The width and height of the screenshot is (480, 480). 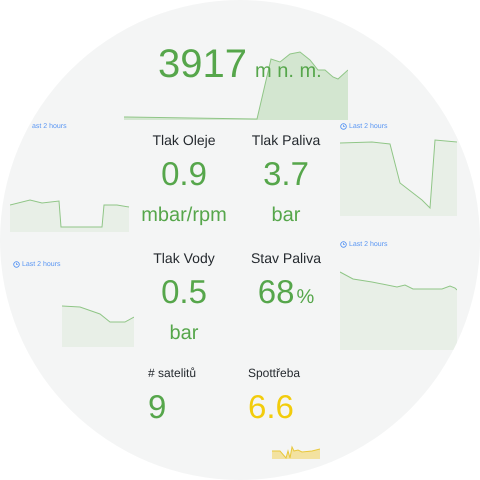 I want to click on stat-title: # satelitů, so click(x=172, y=373).